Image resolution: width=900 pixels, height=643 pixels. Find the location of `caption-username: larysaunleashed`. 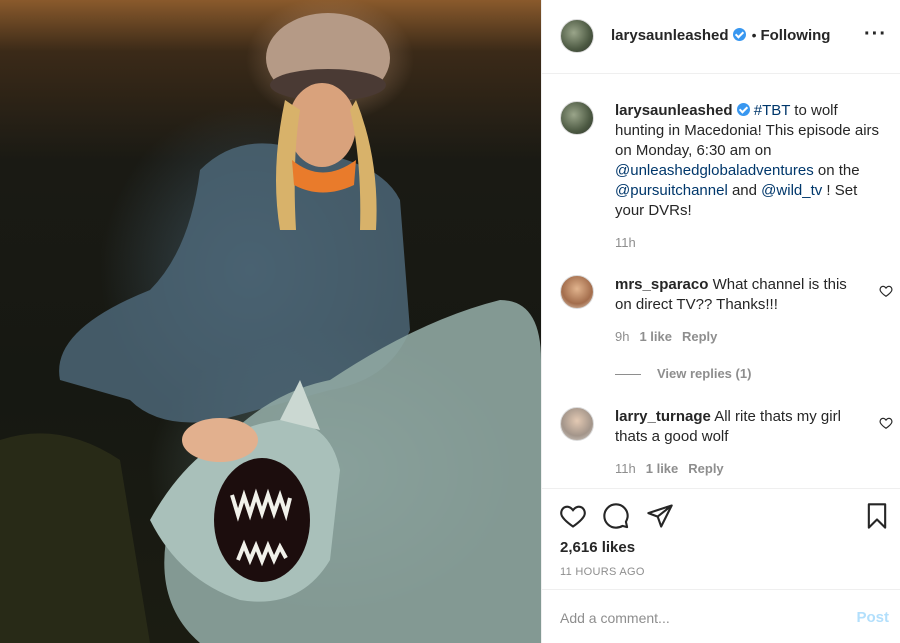

caption-username: larysaunleashed is located at coordinates (674, 110).